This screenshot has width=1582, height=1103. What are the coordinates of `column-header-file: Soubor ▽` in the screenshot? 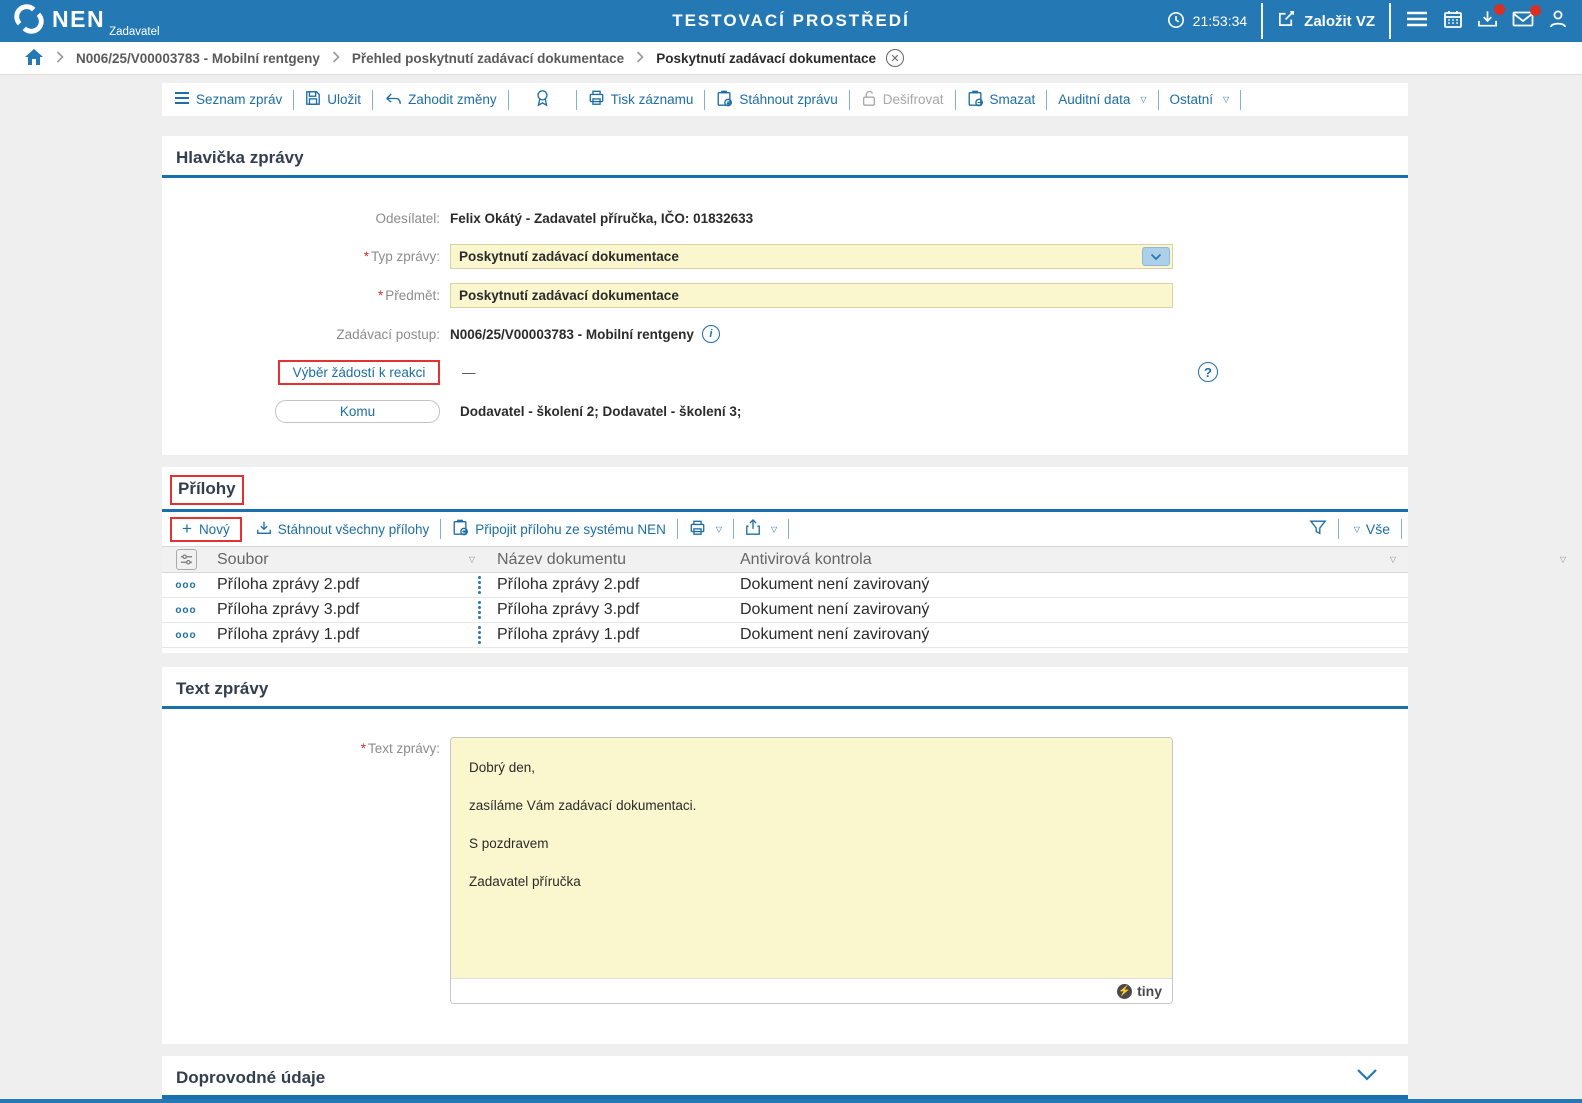 It's located at (348, 560).